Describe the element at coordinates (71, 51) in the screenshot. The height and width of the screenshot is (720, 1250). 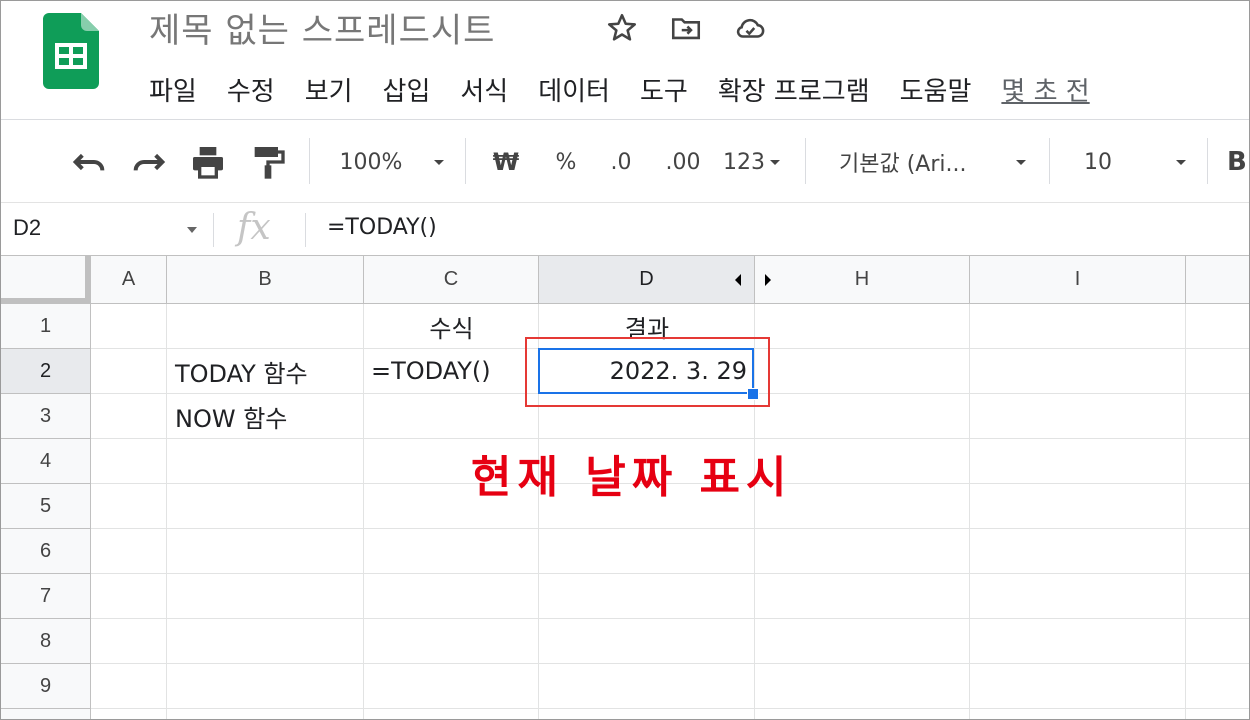
I see `sheets-logo-icon` at that location.